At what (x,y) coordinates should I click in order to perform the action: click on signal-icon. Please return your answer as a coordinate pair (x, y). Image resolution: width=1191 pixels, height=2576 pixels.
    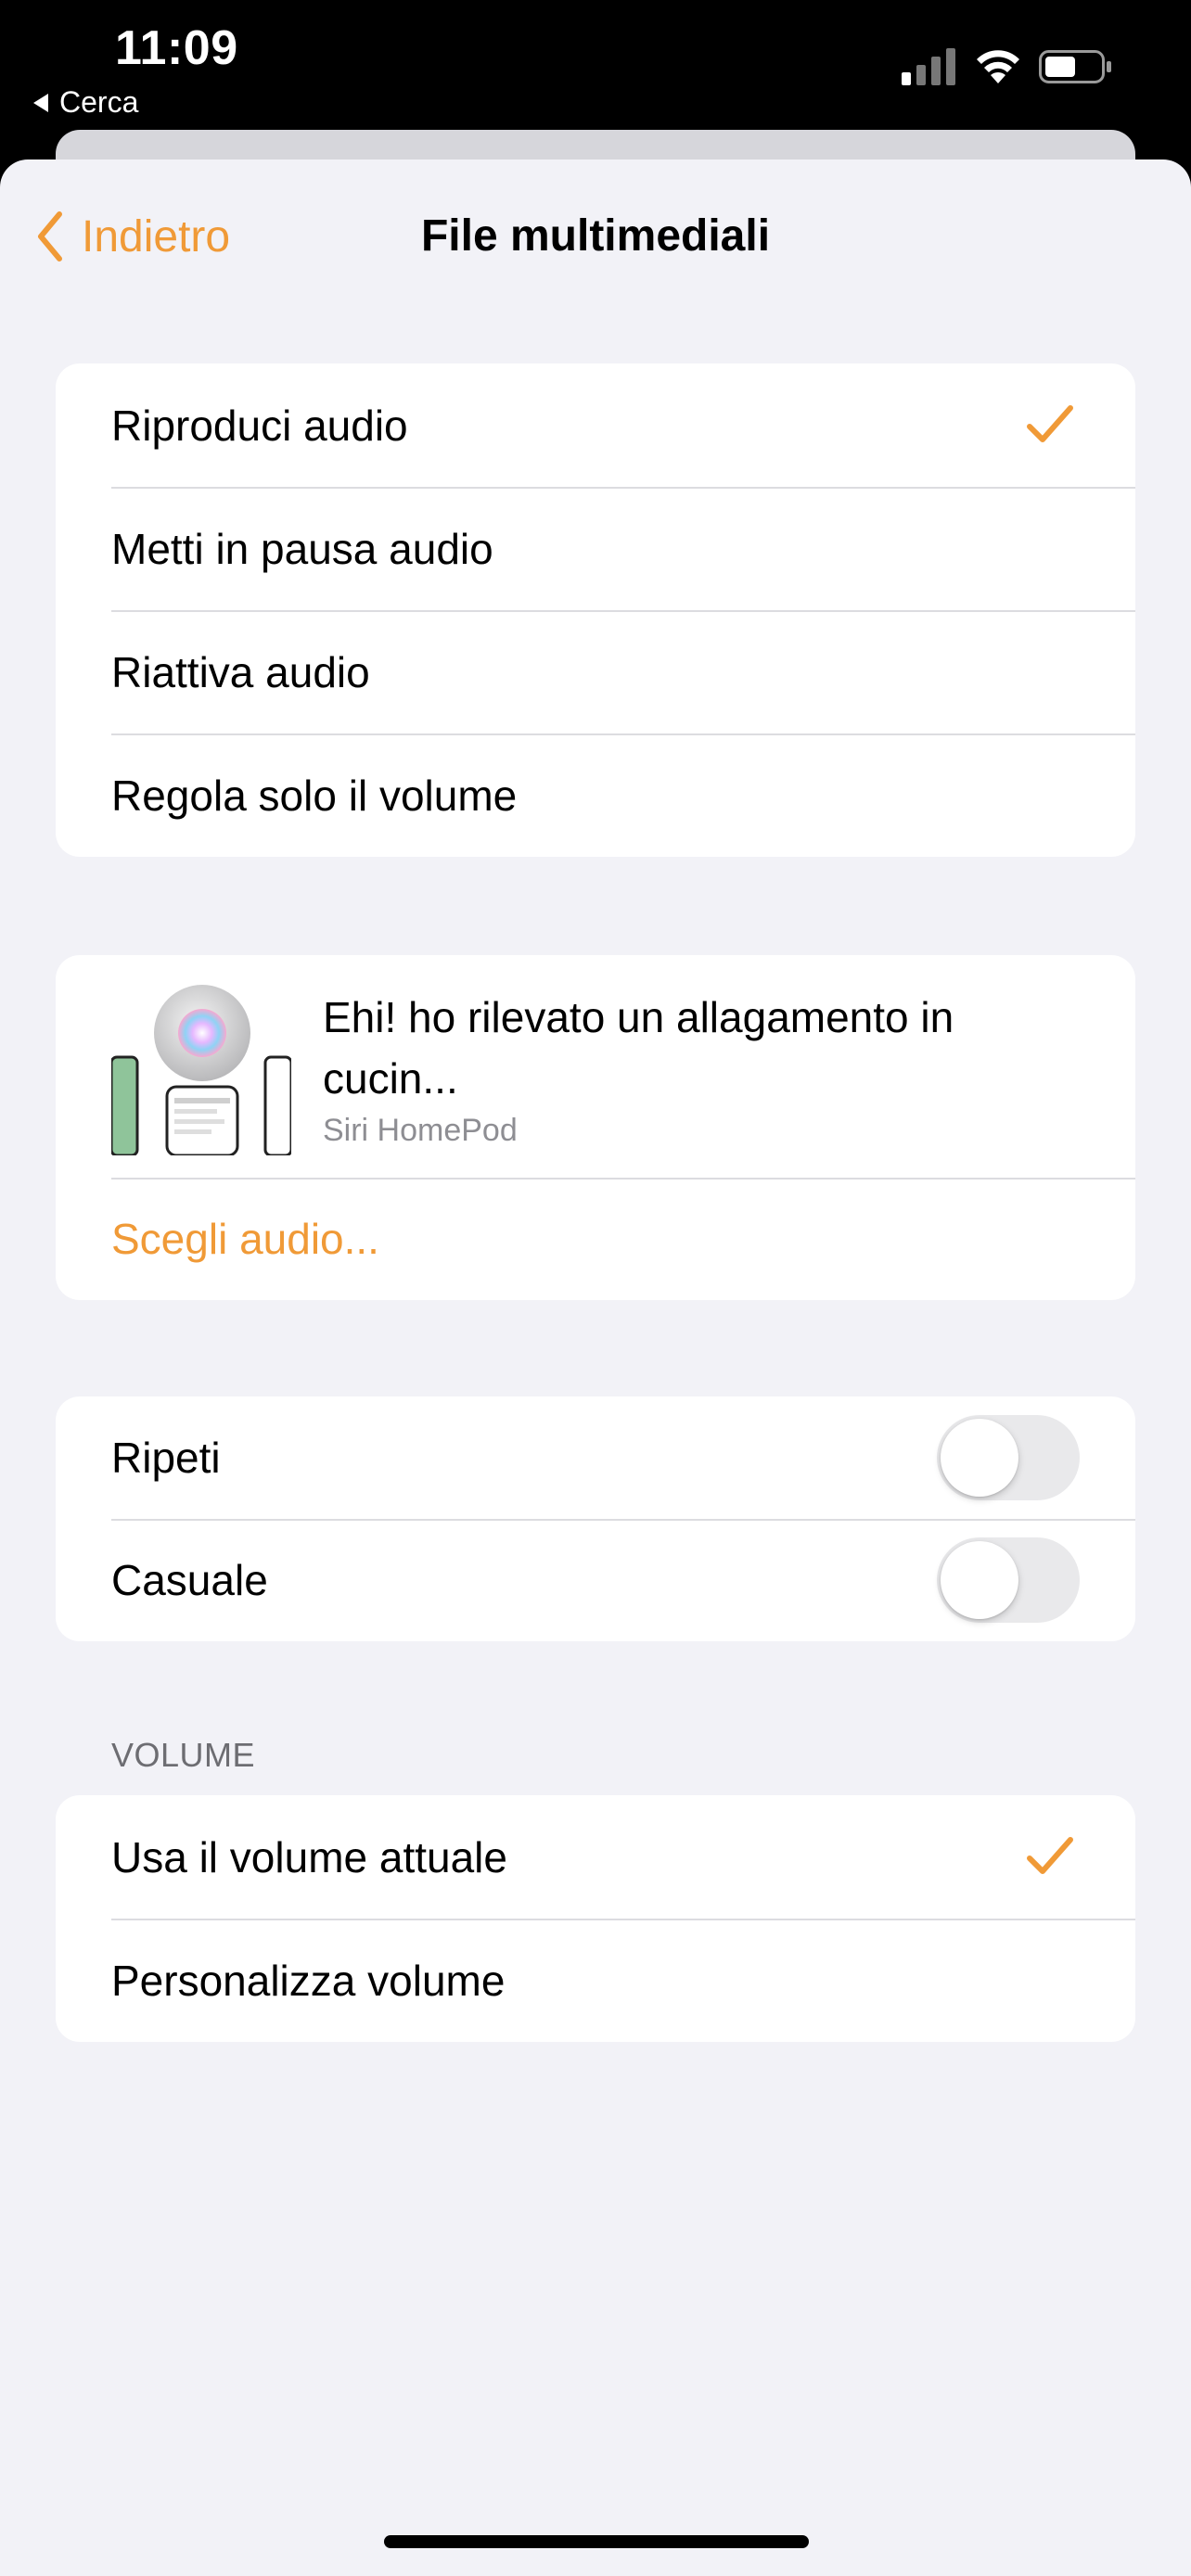
    Looking at the image, I should click on (929, 66).